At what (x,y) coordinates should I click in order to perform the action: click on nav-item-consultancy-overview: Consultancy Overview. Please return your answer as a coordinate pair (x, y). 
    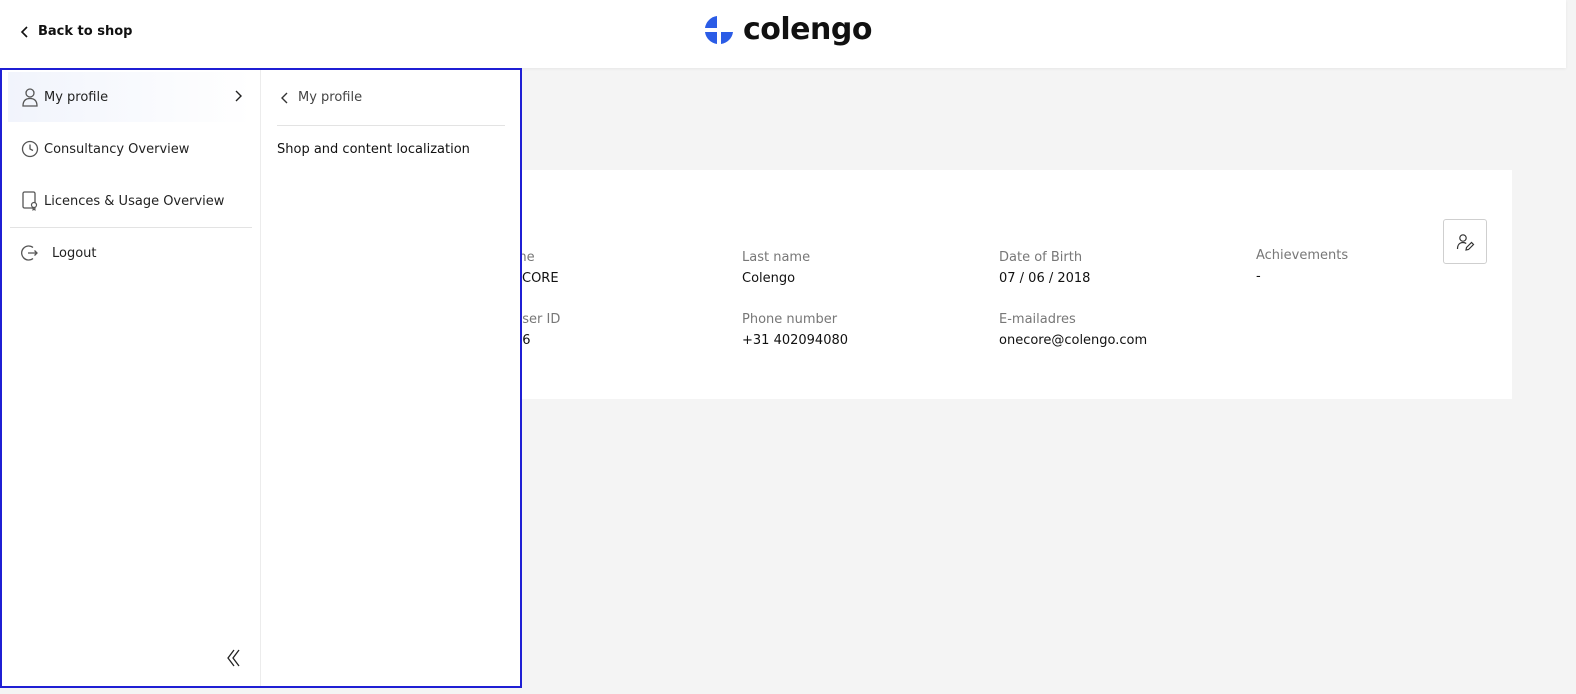
    Looking at the image, I should click on (130, 149).